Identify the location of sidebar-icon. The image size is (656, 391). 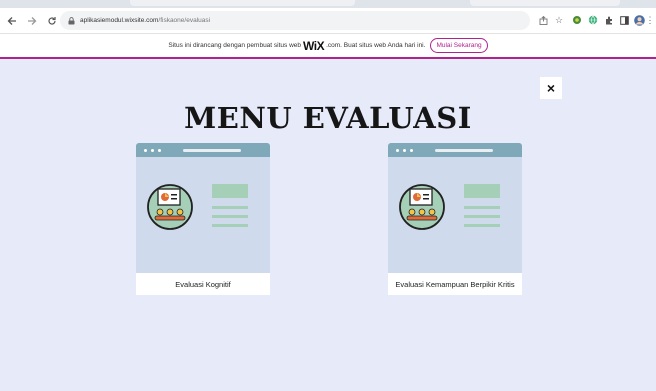
(624, 20).